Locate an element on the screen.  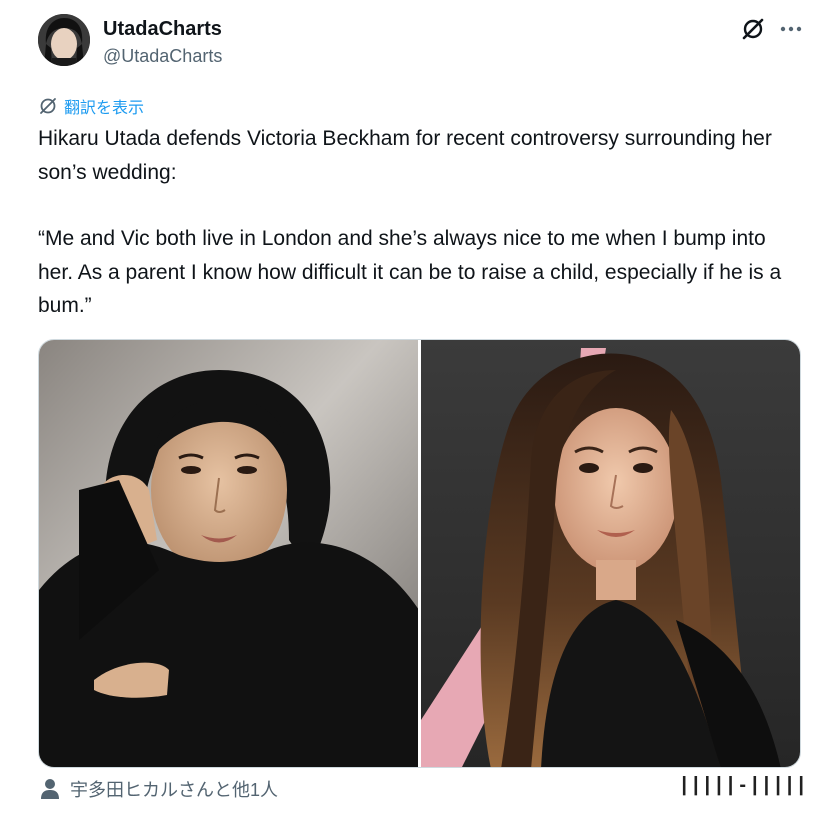
handle: @UtadaCharts is located at coordinates (162, 56).